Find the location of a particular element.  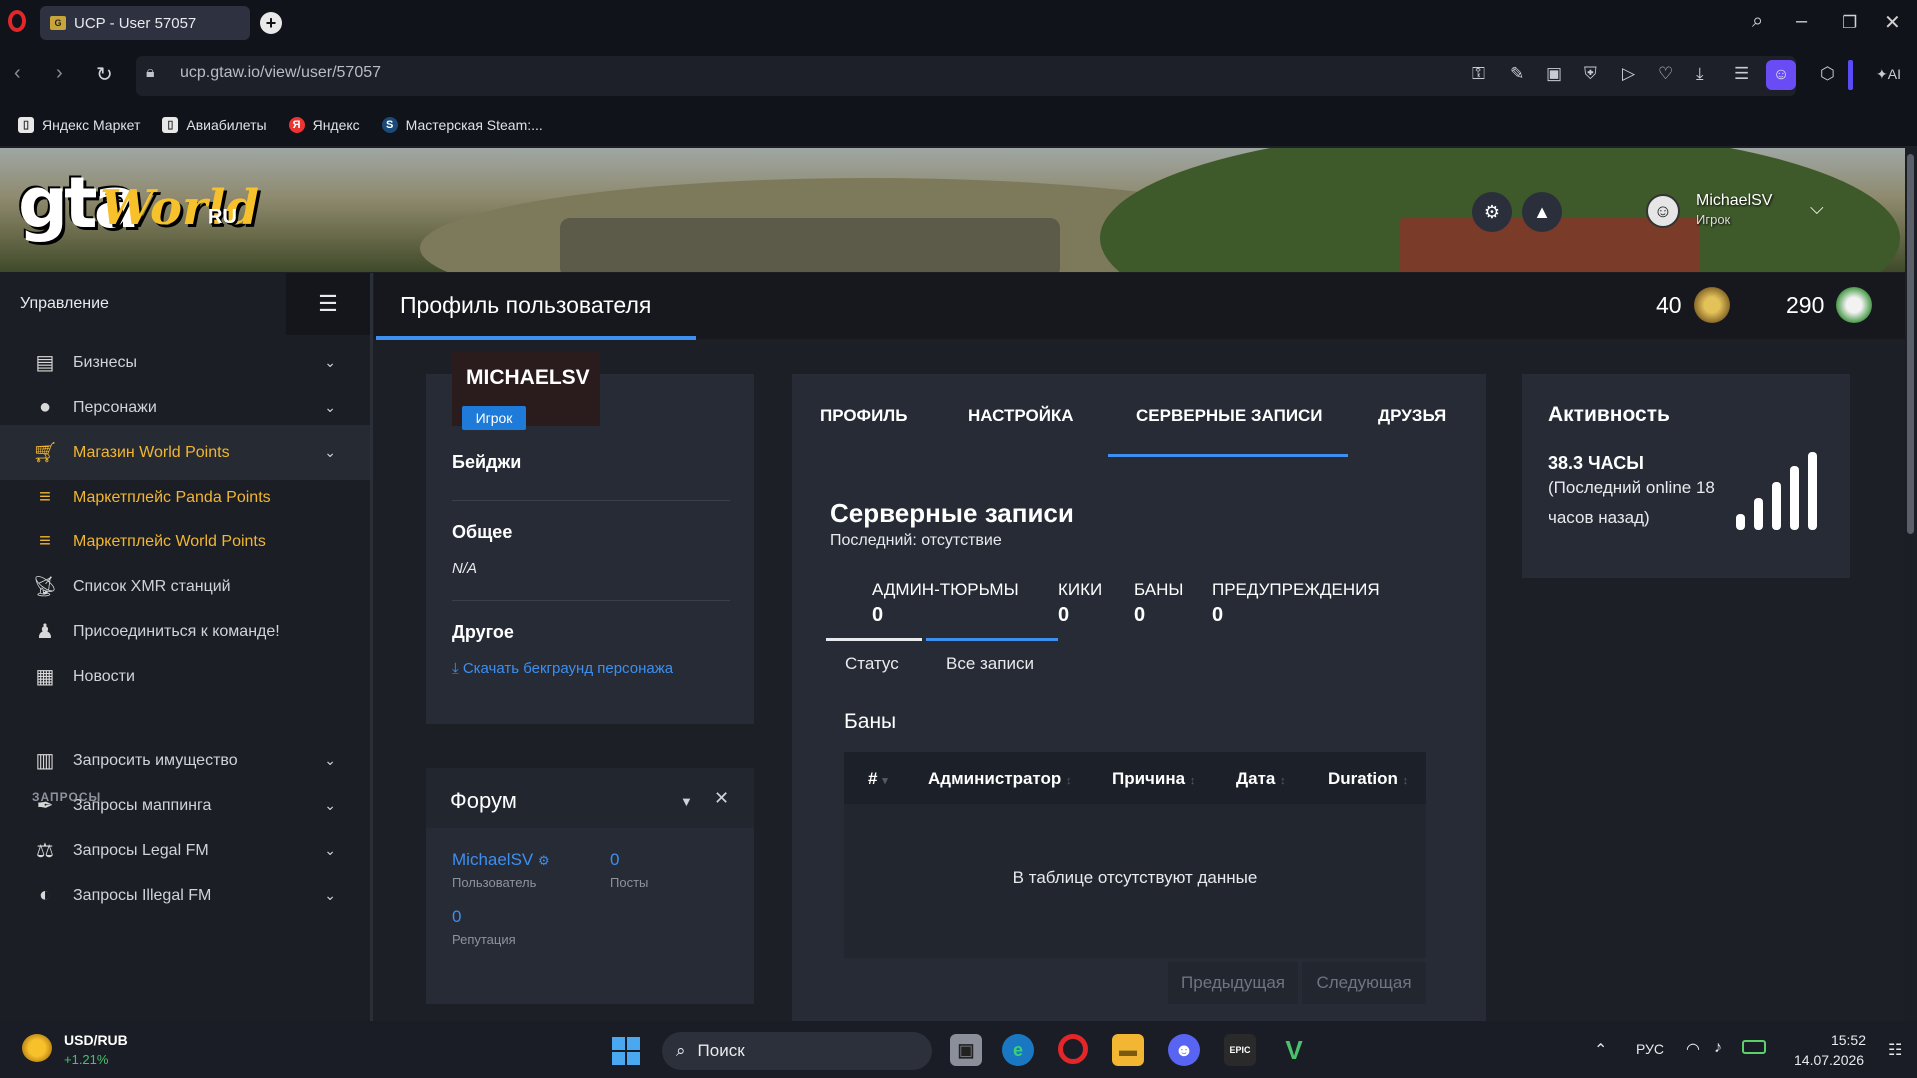

panda-icon is located at coordinates (1854, 305).